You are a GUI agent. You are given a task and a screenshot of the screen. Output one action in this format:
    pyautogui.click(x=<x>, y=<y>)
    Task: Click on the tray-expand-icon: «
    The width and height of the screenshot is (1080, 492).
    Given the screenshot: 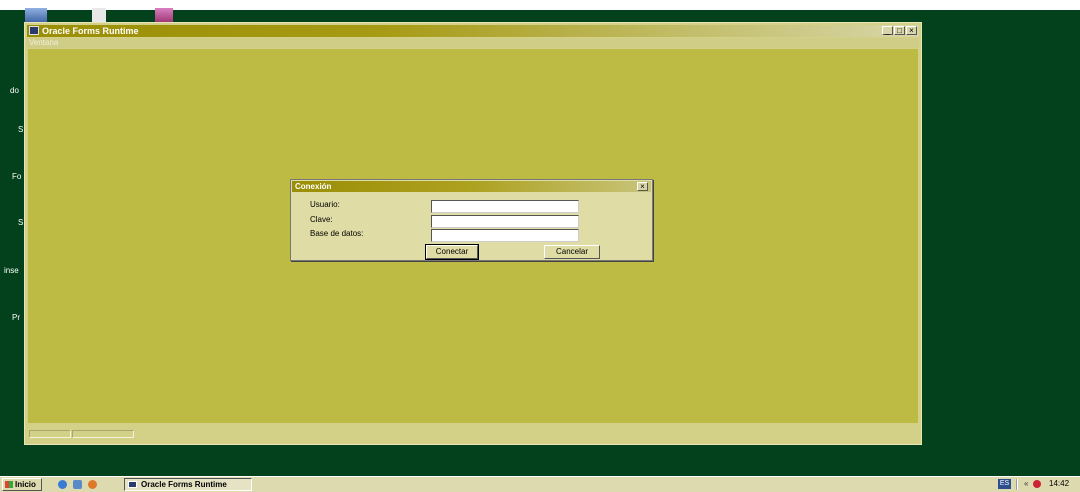 What is the action you would take?
    pyautogui.click(x=1026, y=484)
    